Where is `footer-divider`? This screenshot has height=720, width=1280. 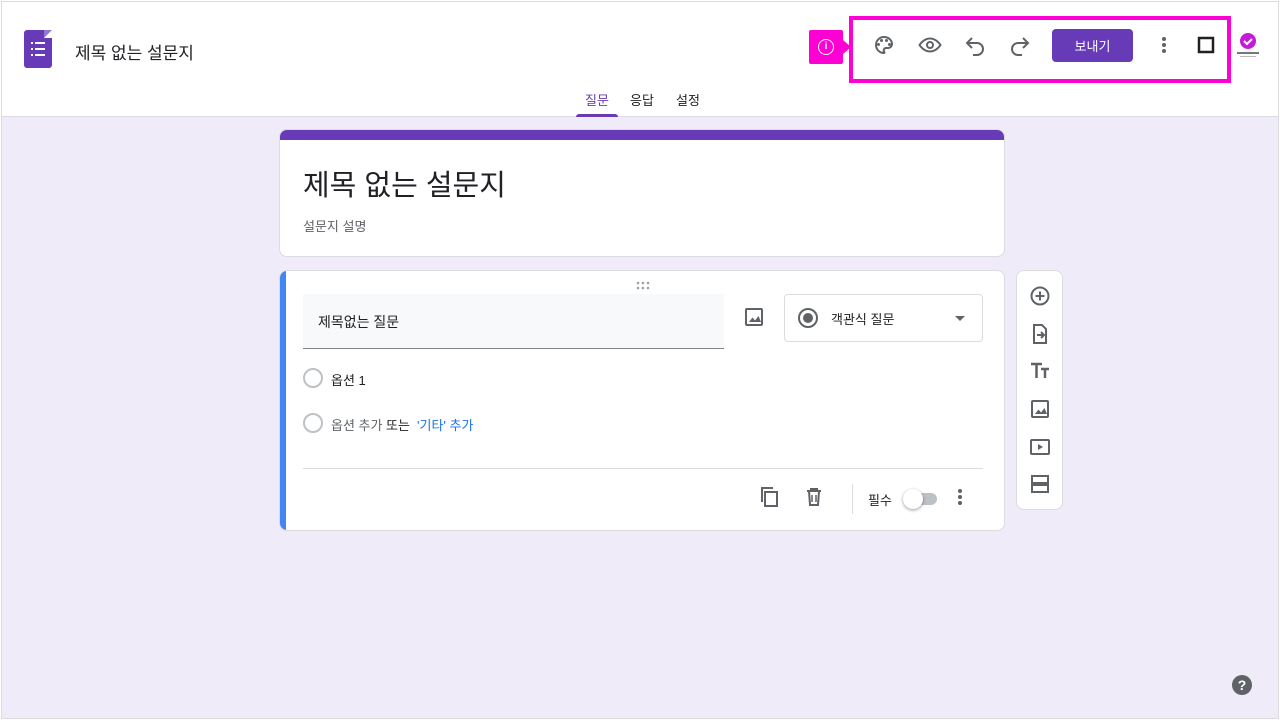 footer-divider is located at coordinates (852, 499).